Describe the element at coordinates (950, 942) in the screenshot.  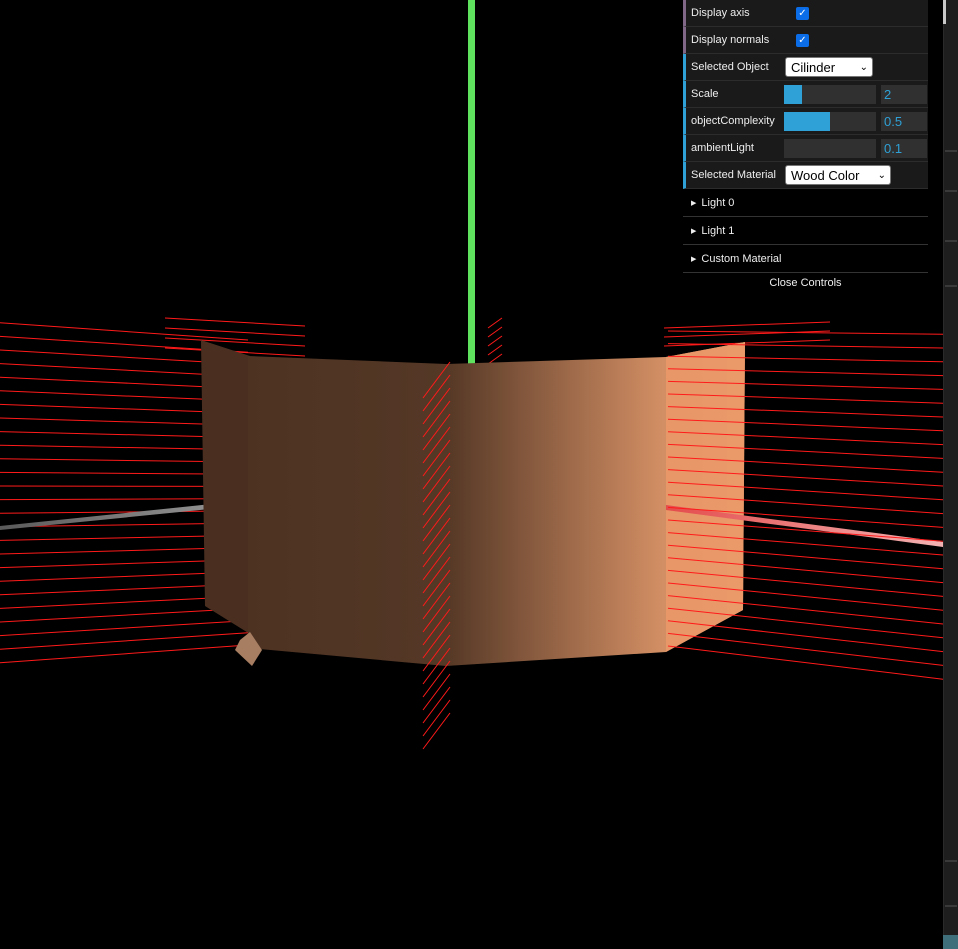
I see `edge-marker-bottom` at that location.